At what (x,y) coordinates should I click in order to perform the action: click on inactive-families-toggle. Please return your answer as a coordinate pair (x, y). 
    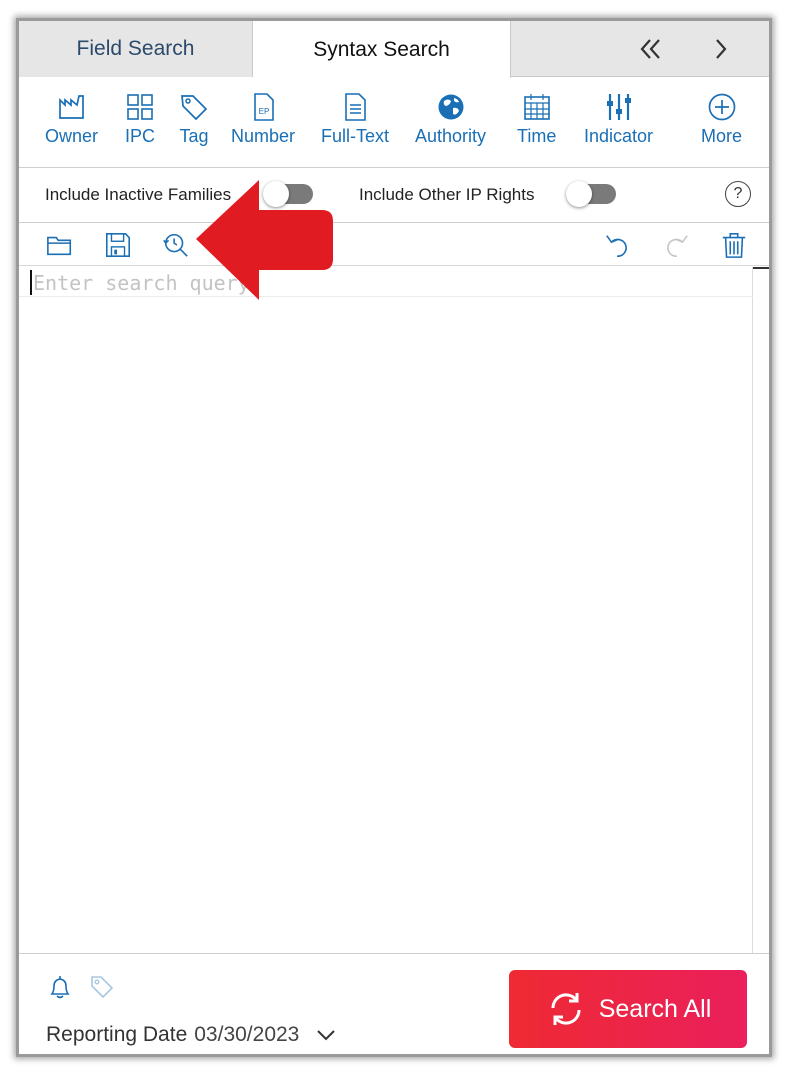
    Looking at the image, I should click on (288, 194).